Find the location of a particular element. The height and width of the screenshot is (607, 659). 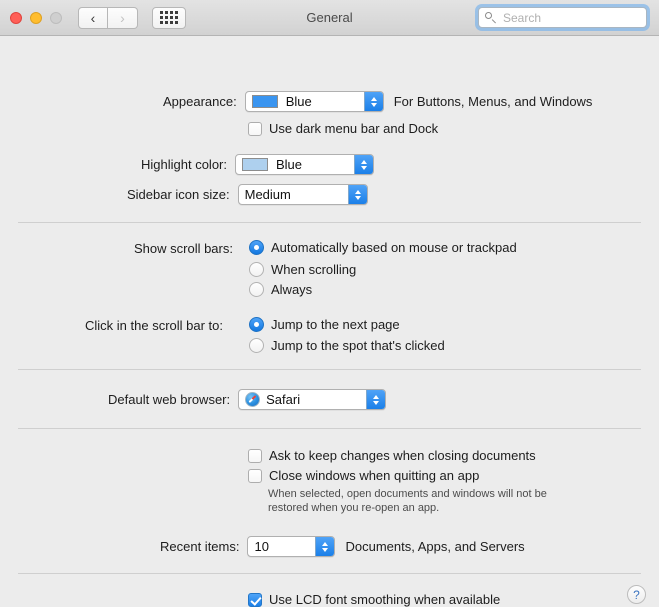

search-icon is located at coordinates (490, 17).